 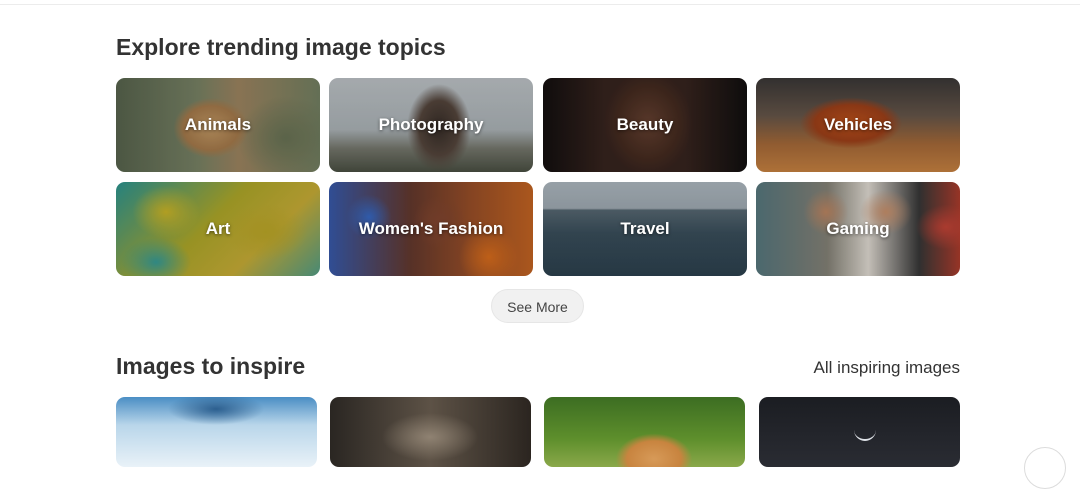 I want to click on topic-tile-photography: Photography, so click(x=431, y=125).